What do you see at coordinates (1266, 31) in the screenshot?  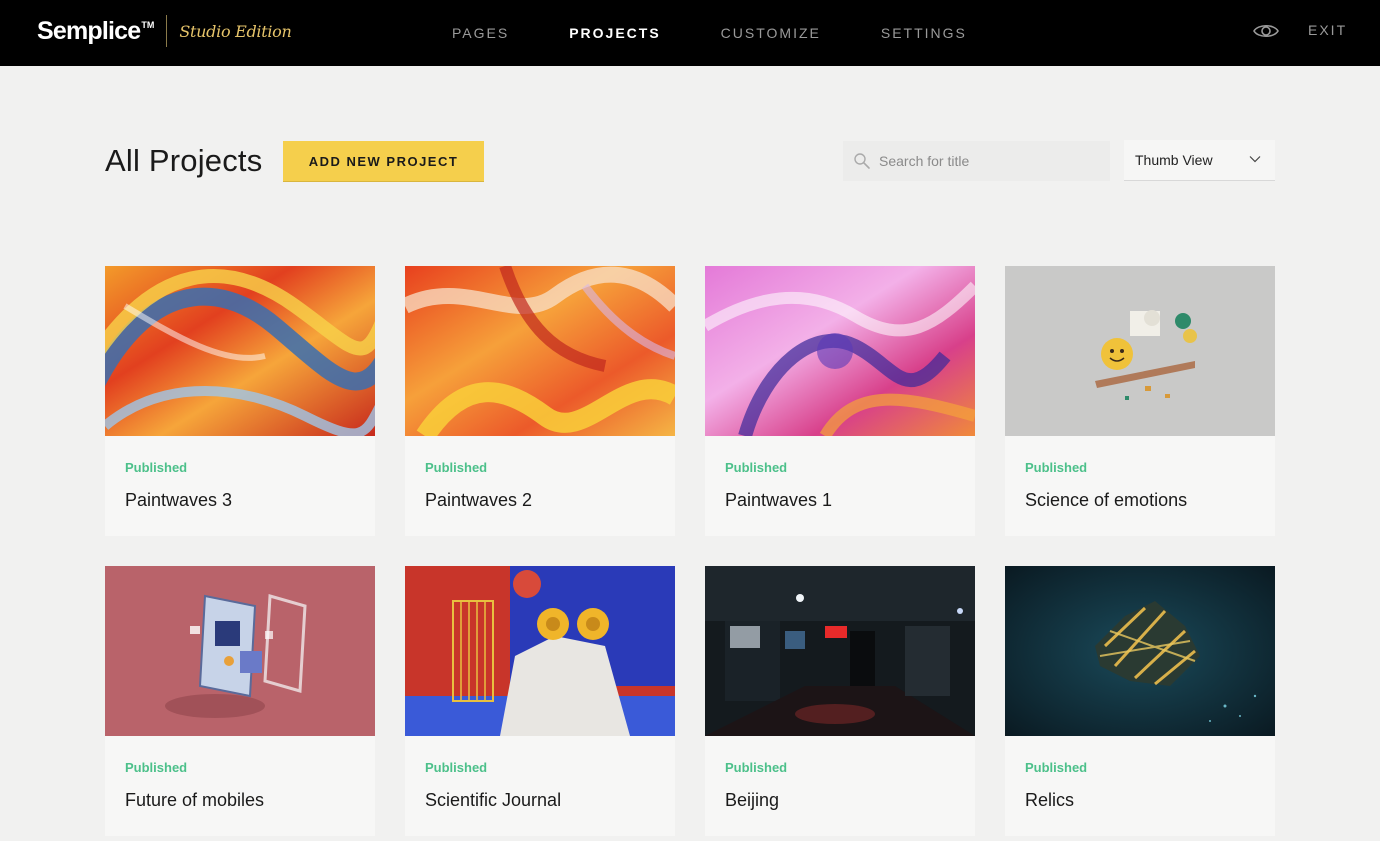 I see `eye-icon` at bounding box center [1266, 31].